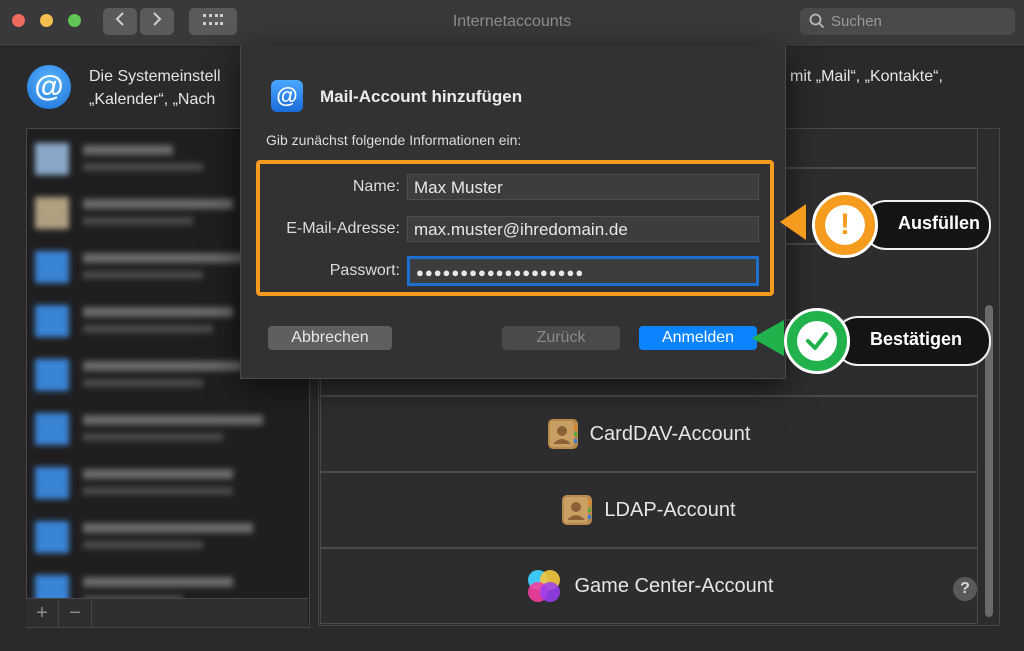 Image resolution: width=1024 pixels, height=651 pixels. Describe the element at coordinates (866, 76) in the screenshot. I see `info-text-line1-end: mit „Mail“, „Kontakte“,` at that location.